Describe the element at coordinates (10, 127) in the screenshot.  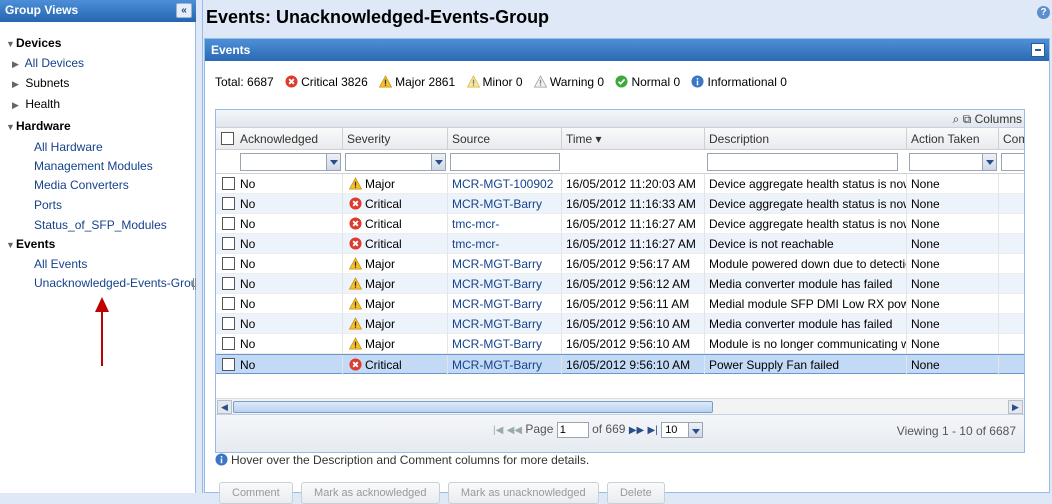
I see `expanded-arrow-icon: ▼` at that location.